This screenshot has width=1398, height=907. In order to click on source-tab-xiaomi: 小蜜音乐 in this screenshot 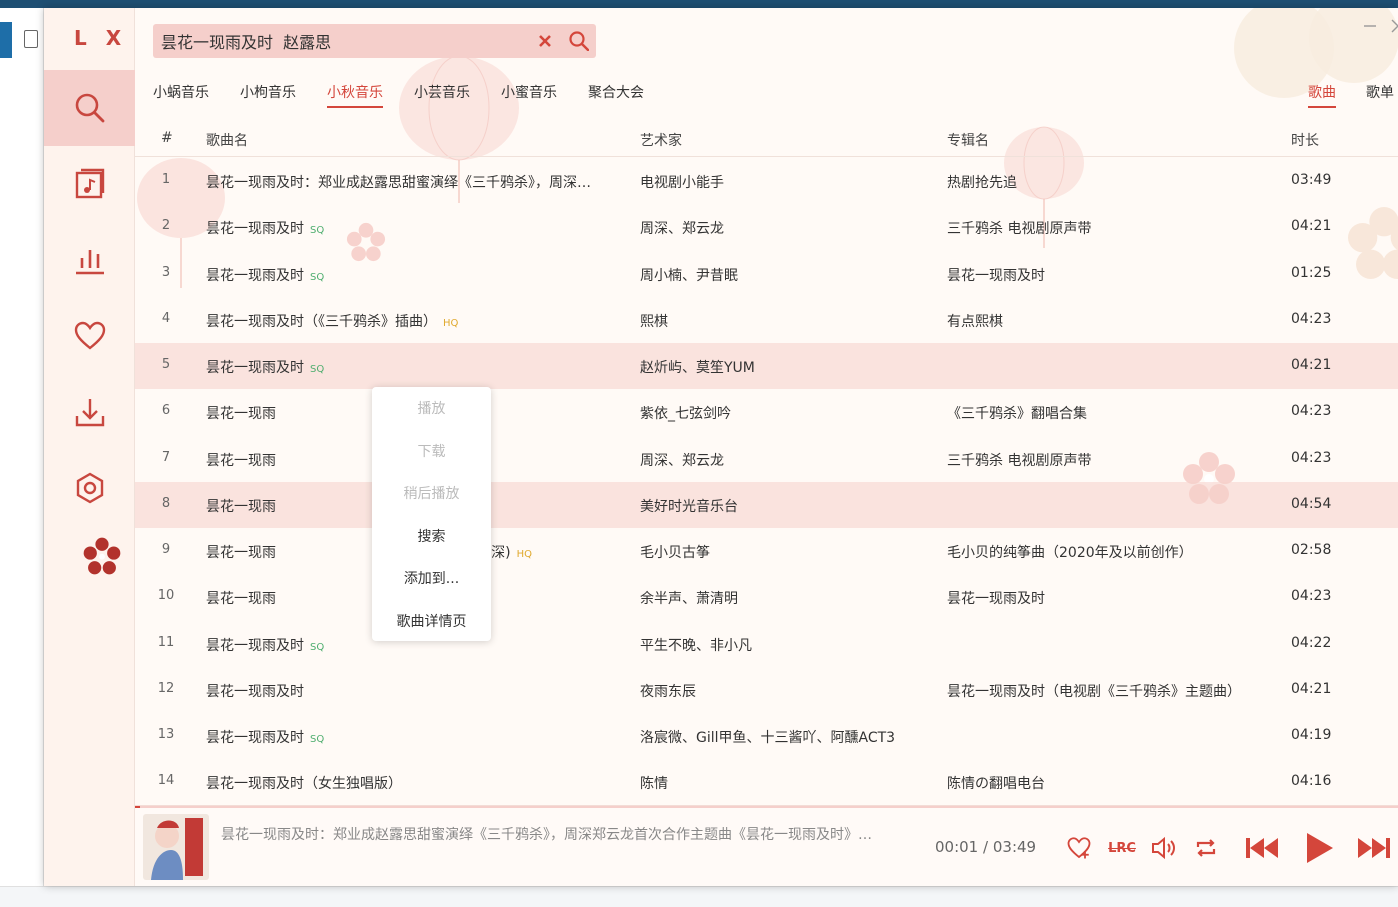, I will do `click(529, 95)`.